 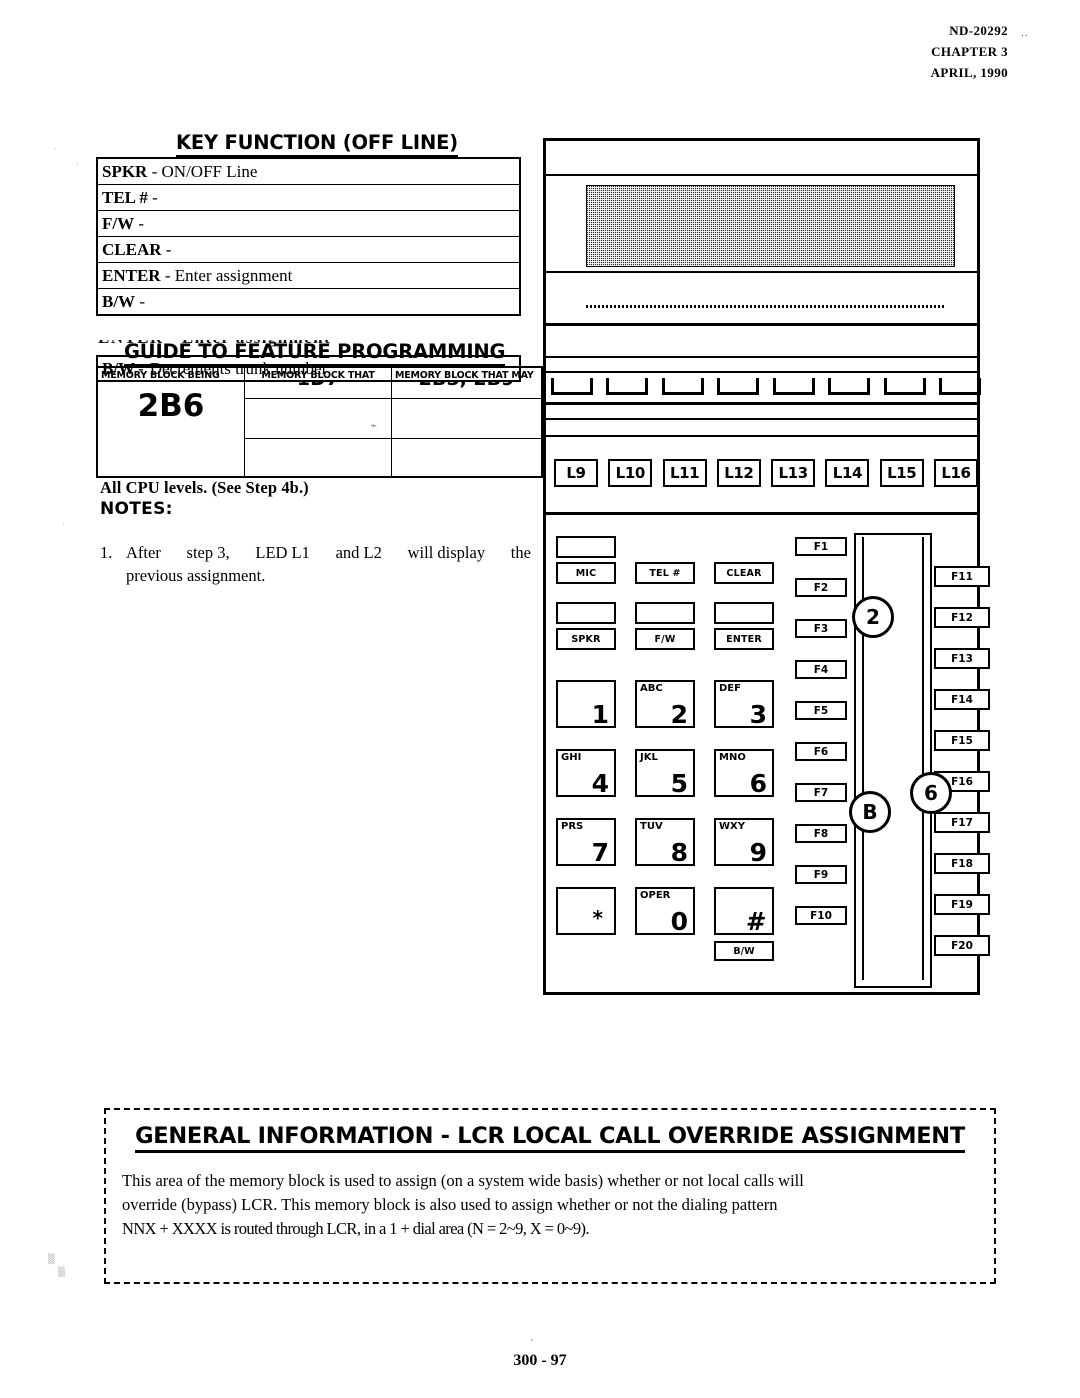 What do you see at coordinates (969, 51) in the screenshot?
I see `chapter-label: CHAPTER 3` at bounding box center [969, 51].